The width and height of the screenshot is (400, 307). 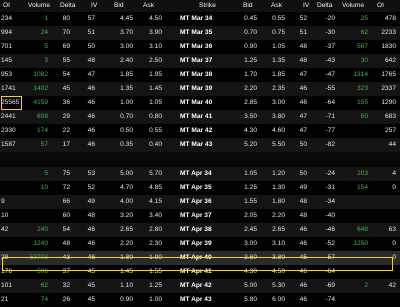 What do you see at coordinates (155, 18) in the screenshot?
I see `cell-ask-calls: 4.50` at bounding box center [155, 18].